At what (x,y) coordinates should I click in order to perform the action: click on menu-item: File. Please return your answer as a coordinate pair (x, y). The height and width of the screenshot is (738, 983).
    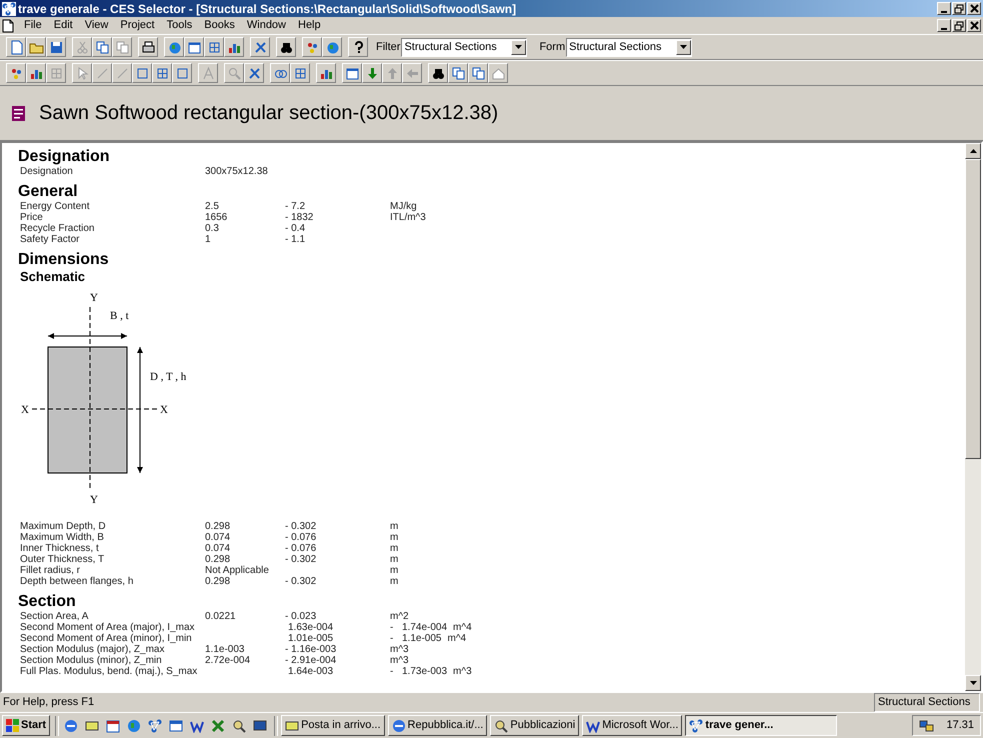
    Looking at the image, I should click on (33, 25).